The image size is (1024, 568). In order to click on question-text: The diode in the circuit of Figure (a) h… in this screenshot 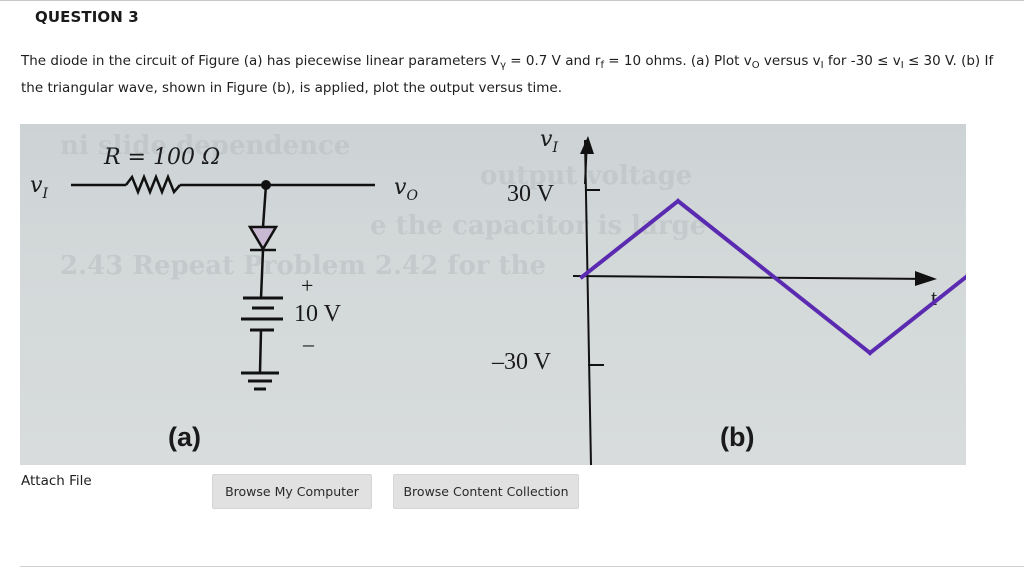, I will do `click(516, 75)`.